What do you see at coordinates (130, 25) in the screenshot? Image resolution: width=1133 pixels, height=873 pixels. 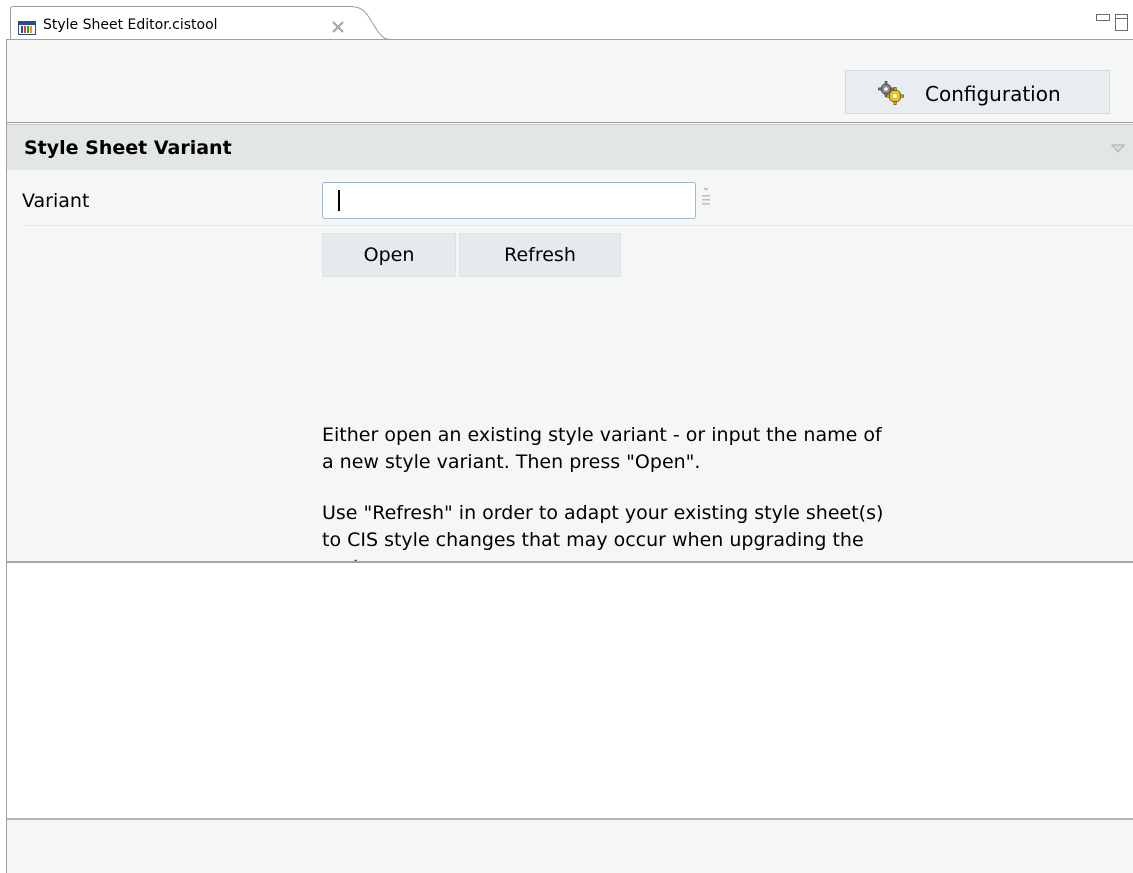 I see `tab-title: Style Sheet Editor.cistool` at bounding box center [130, 25].